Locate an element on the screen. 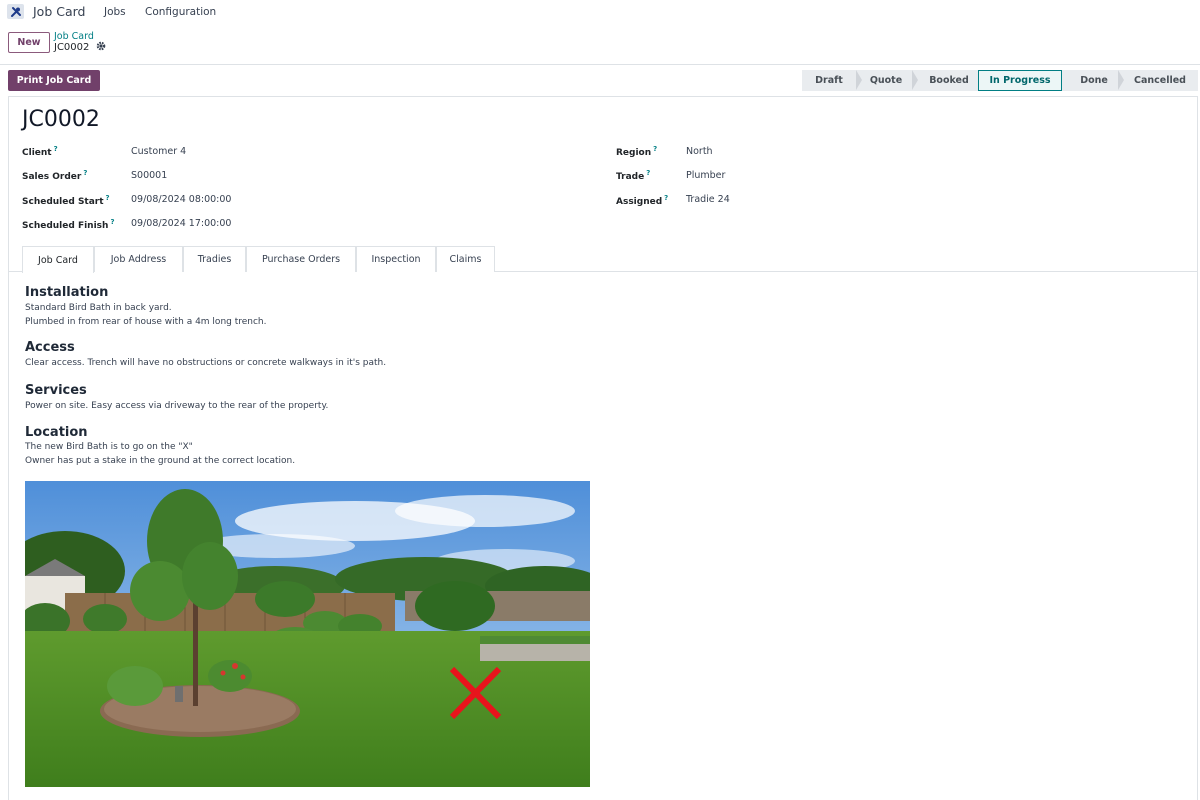 This screenshot has height=800, width=1200. top-navbar: Job Card Jobs Configuration is located at coordinates (600, 12).